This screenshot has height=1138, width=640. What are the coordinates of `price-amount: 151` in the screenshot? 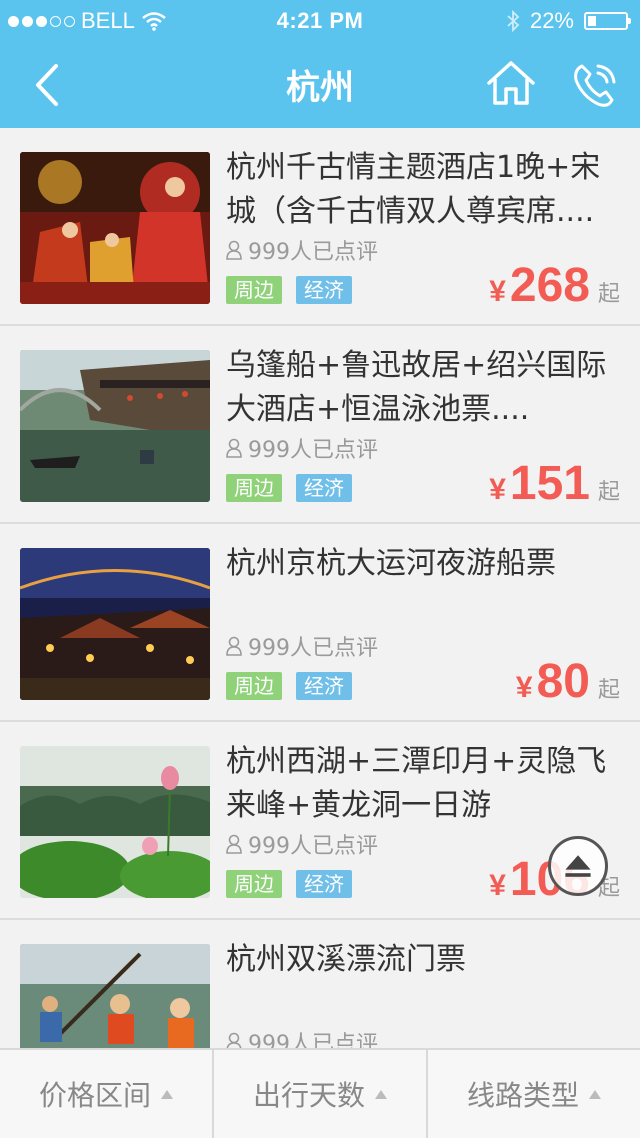 It's located at (549, 483).